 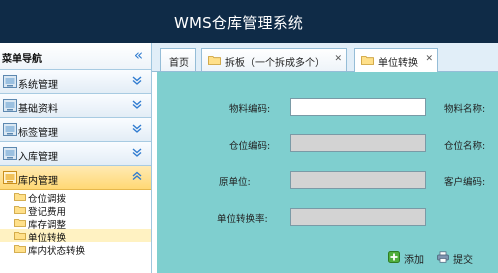 What do you see at coordinates (22, 59) in the screenshot?
I see `sidebar-title: 菜单导航` at bounding box center [22, 59].